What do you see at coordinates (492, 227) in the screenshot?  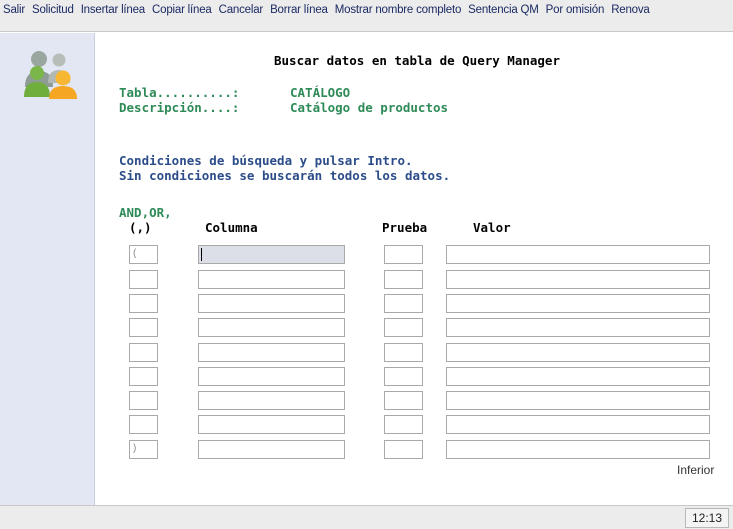 I see `valor-header: Valor` at bounding box center [492, 227].